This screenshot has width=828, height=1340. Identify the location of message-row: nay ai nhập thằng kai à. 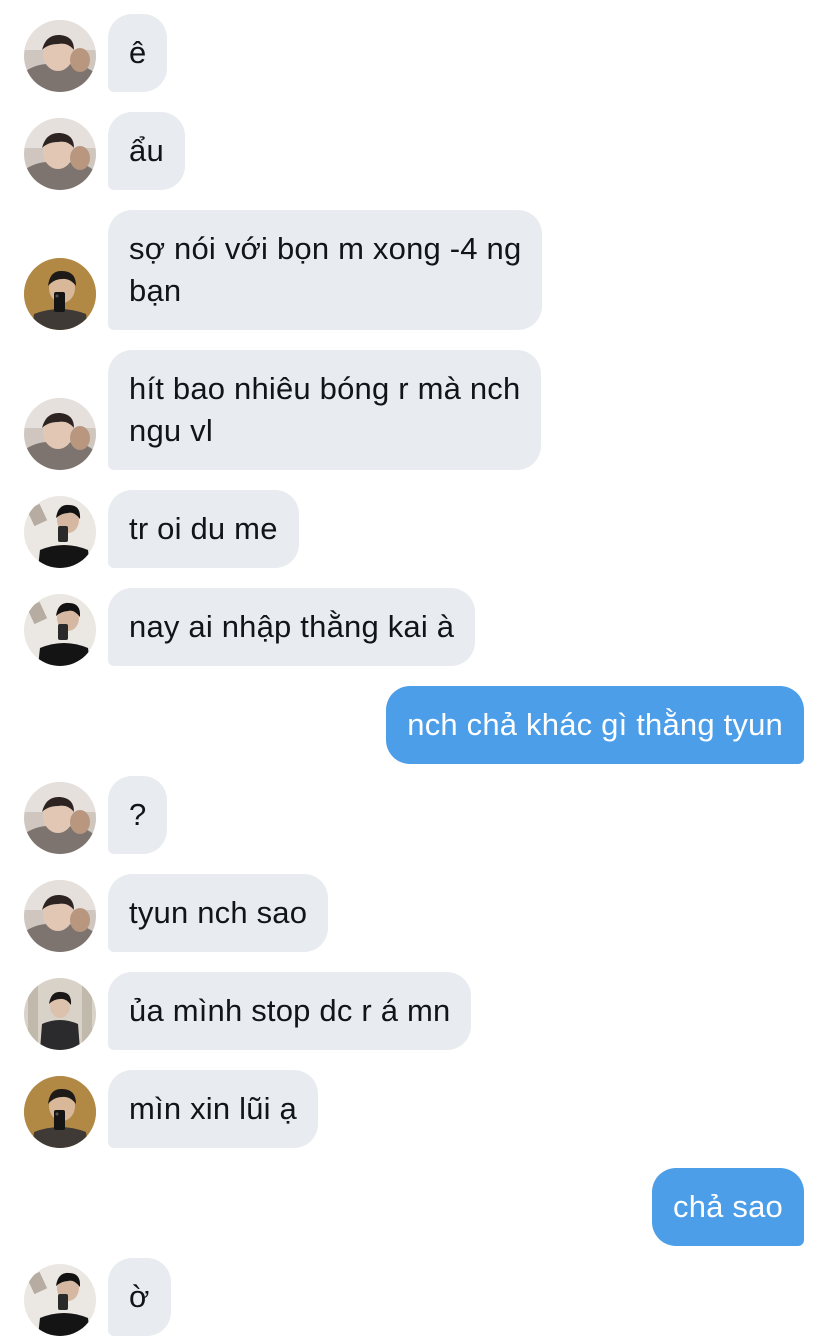
(414, 625).